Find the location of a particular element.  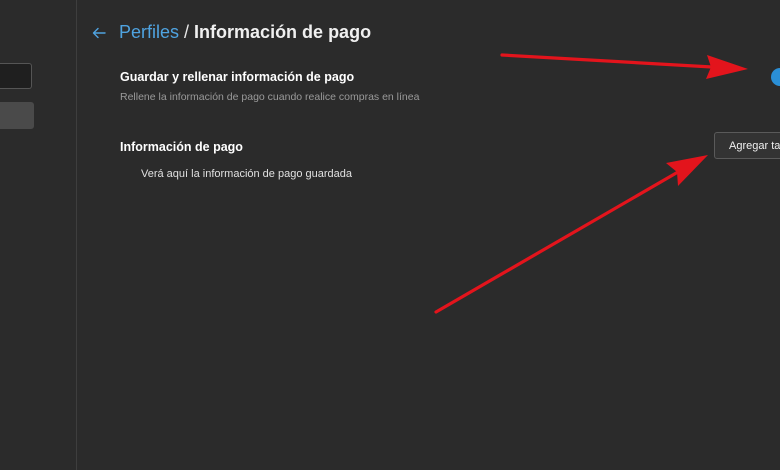

page-title: Información de pago is located at coordinates (283, 32).